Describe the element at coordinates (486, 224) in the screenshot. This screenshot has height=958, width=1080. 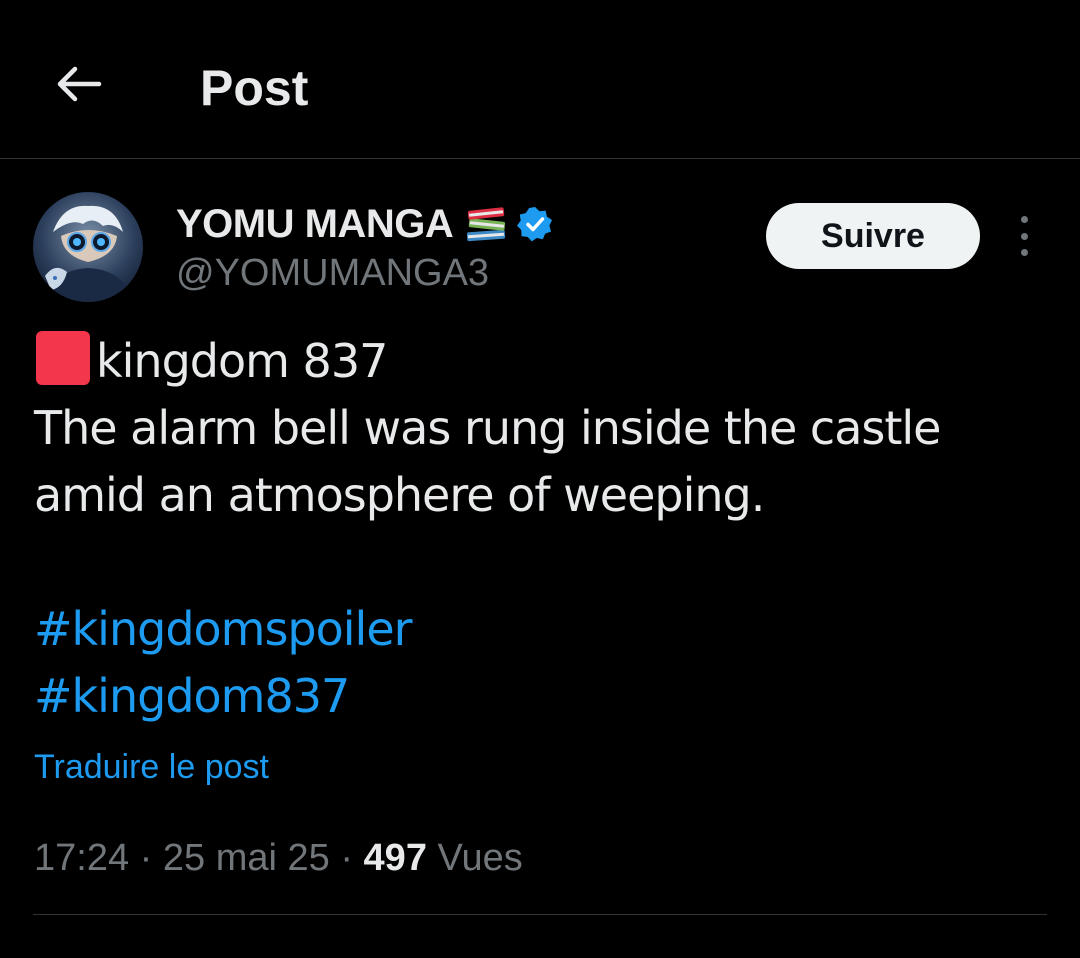
I see `books-icon` at that location.